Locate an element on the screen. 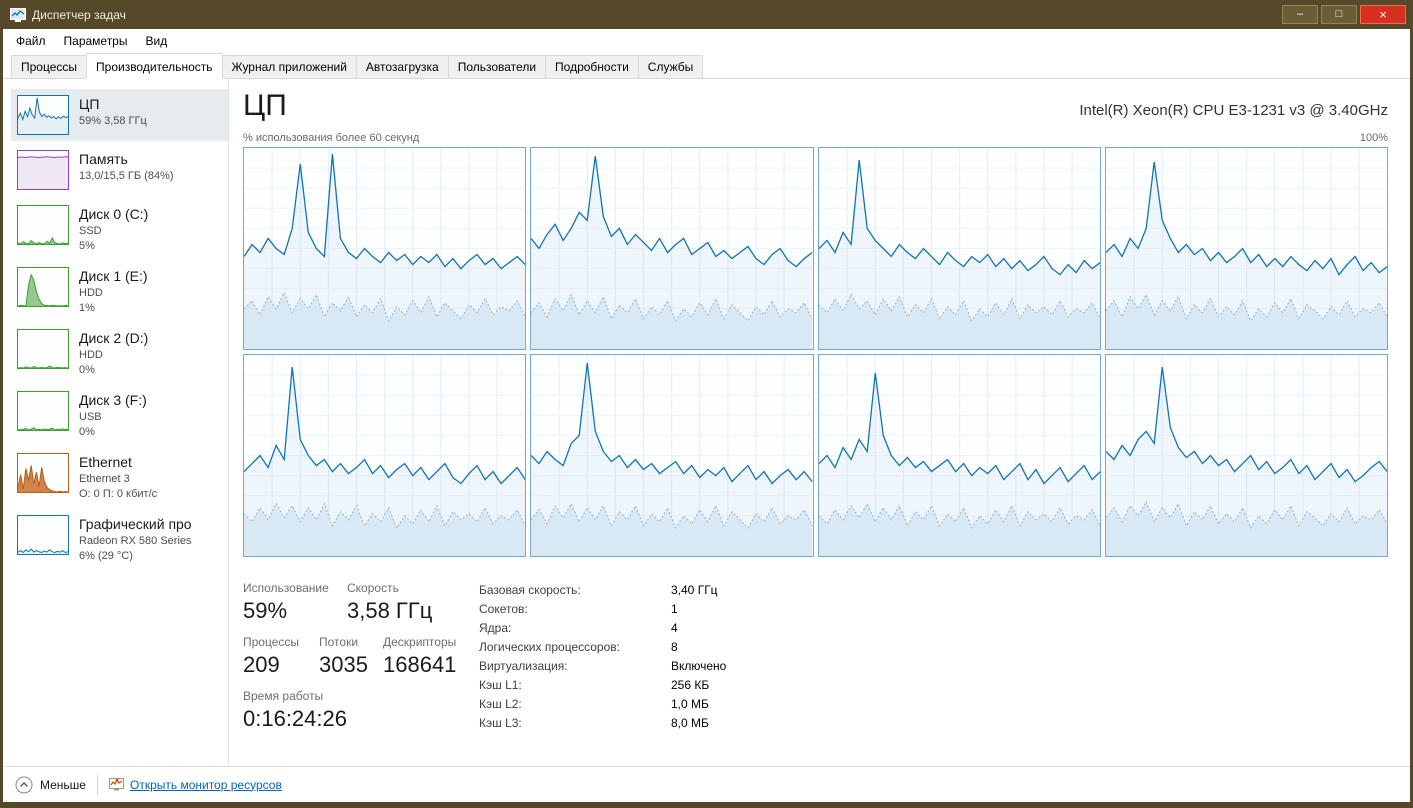  sidebar-item-sub: Radeon RX 580 Series is located at coordinates (135, 541).